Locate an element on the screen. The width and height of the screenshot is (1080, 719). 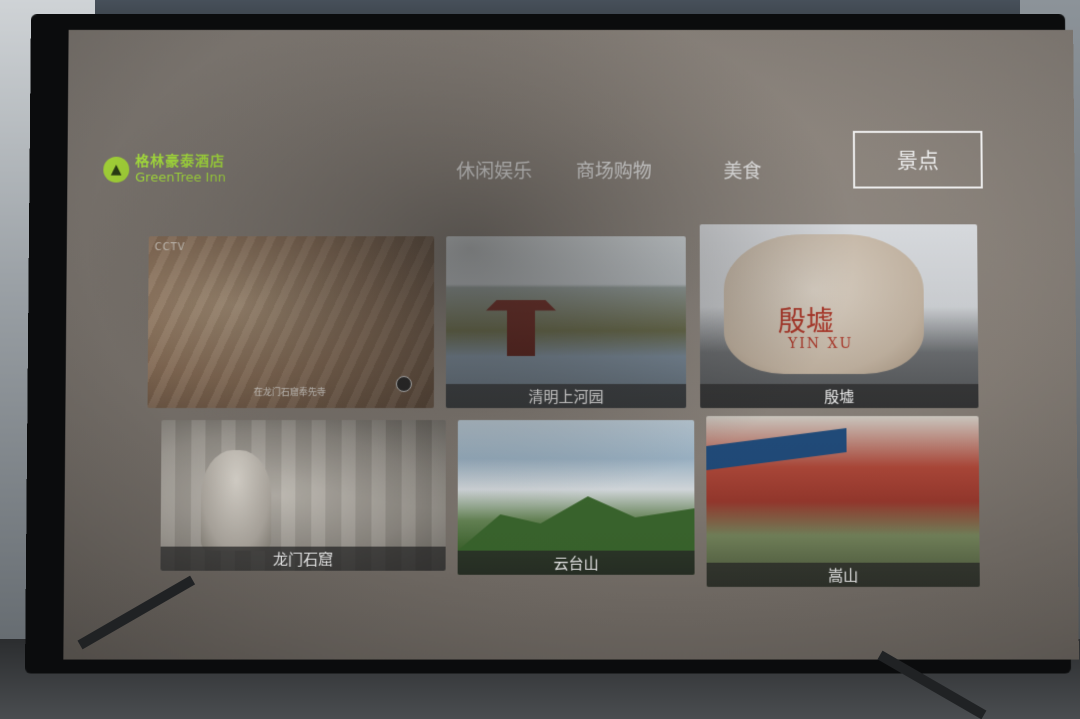
tile-video: CCTV 在龙门石窟奉先寺 is located at coordinates (291, 322).